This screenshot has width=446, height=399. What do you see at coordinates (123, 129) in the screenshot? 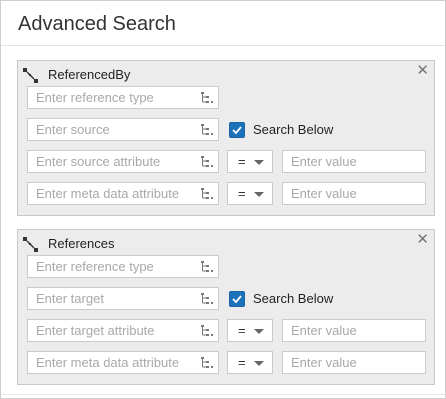
I see `source-input: Enter source` at bounding box center [123, 129].